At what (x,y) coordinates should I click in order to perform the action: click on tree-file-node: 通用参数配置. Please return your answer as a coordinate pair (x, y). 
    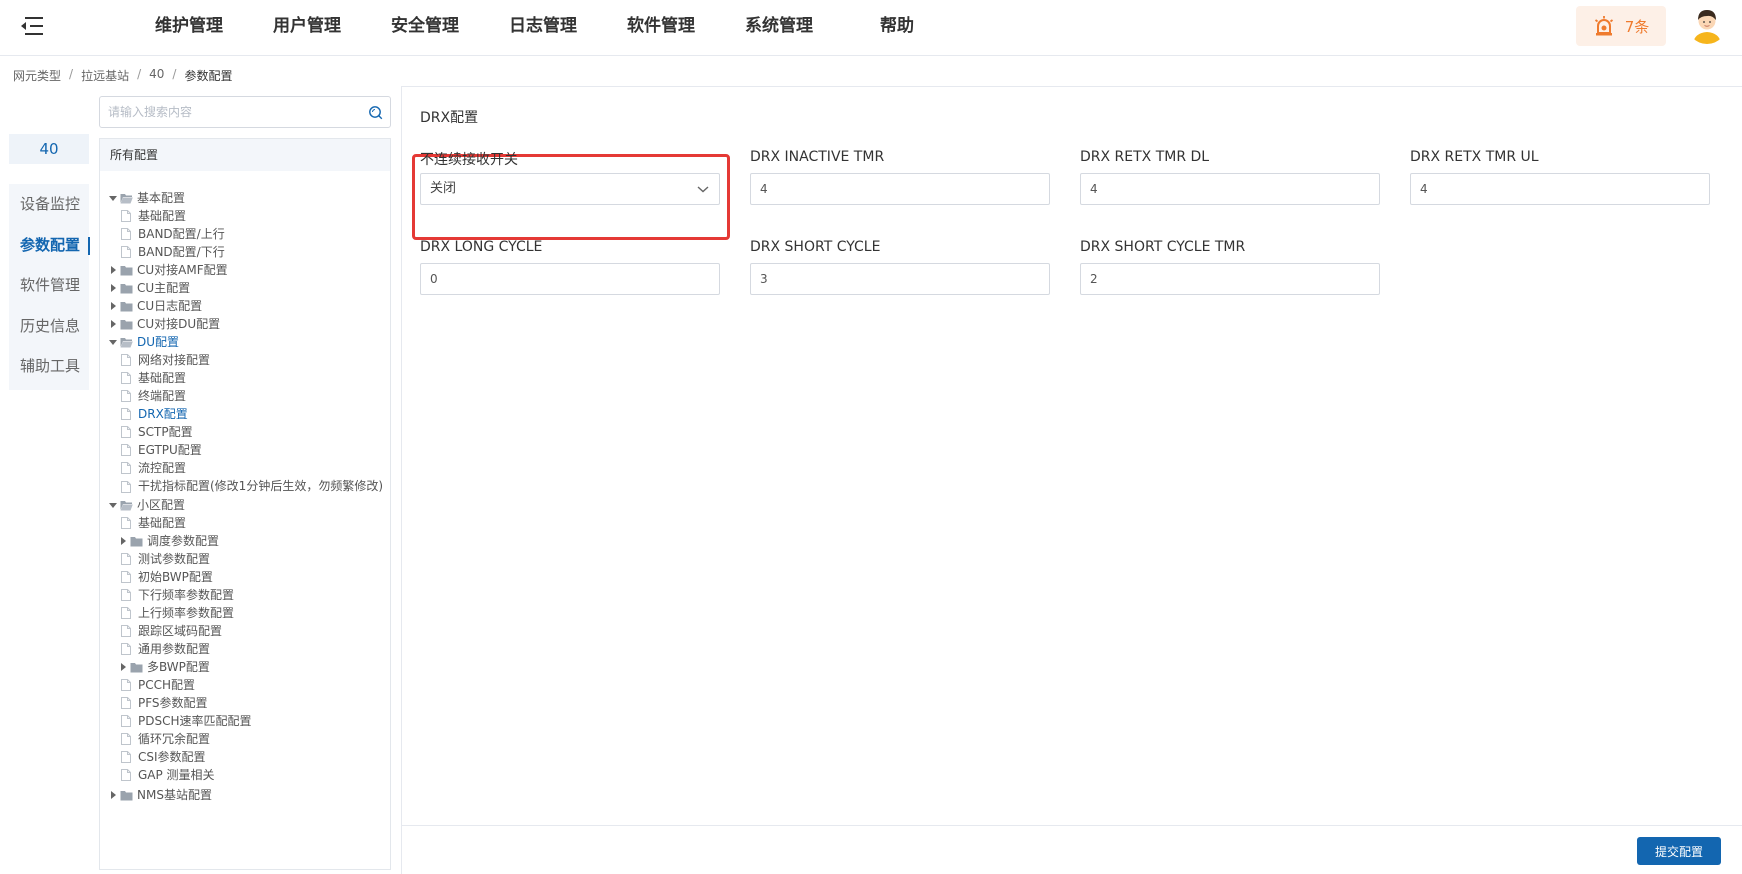
    Looking at the image, I should click on (248, 649).